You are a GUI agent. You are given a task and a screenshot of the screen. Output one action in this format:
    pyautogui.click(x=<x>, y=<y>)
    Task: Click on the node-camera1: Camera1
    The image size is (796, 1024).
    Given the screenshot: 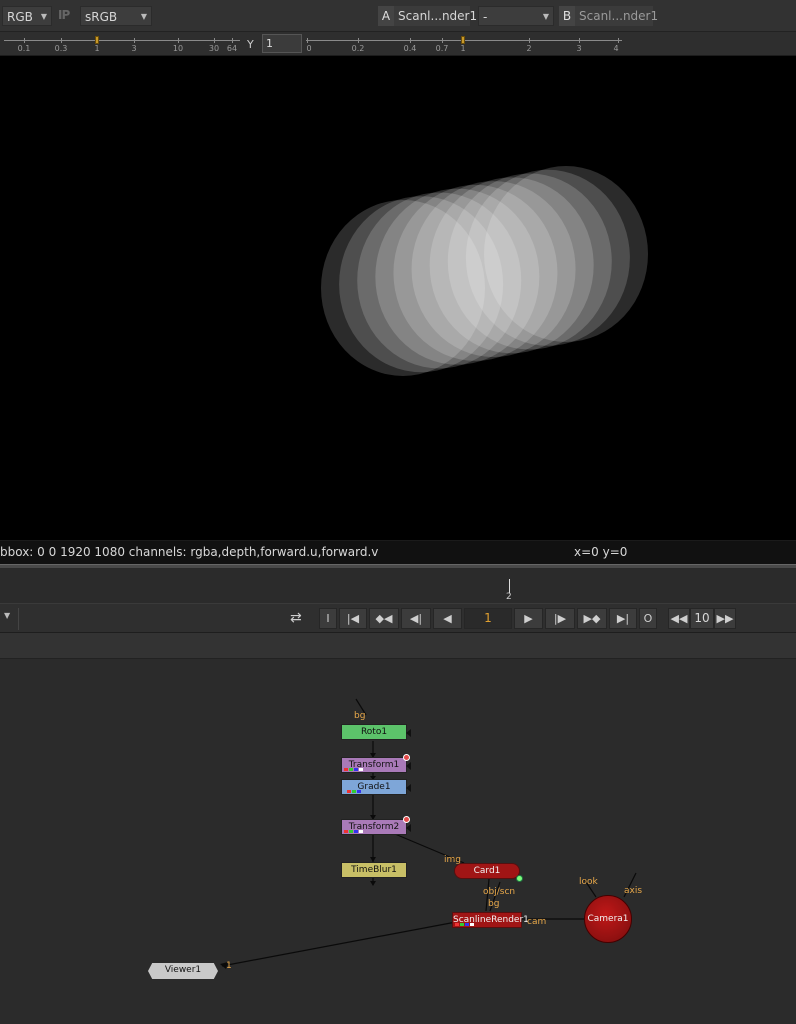 What is the action you would take?
    pyautogui.click(x=608, y=919)
    